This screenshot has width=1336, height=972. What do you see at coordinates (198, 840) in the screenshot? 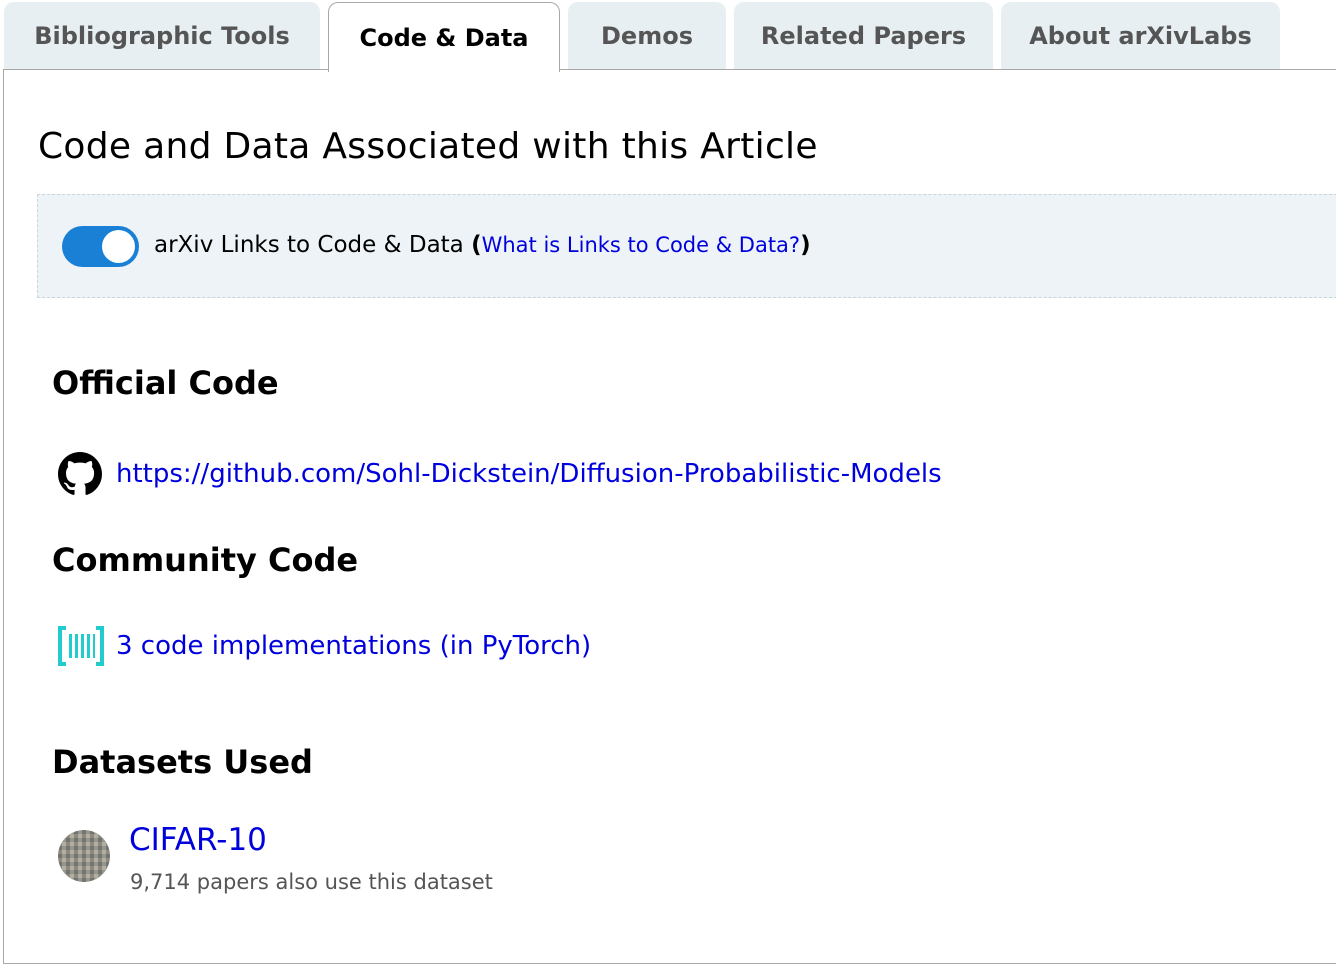
I see `dataset-link-cifar10: CIFAR-10` at bounding box center [198, 840].